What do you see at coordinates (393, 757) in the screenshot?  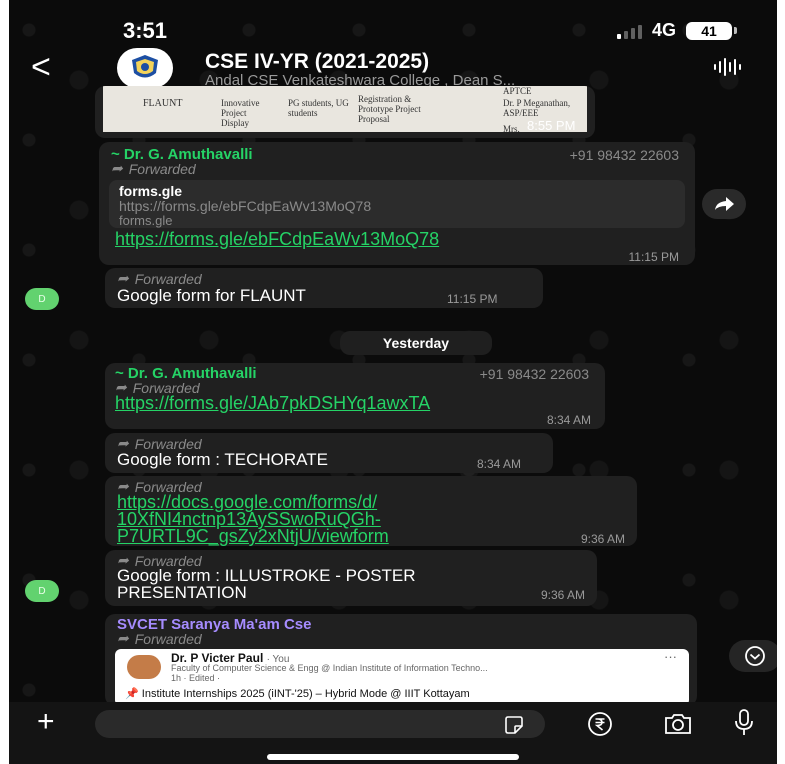 I see `home-indicator` at bounding box center [393, 757].